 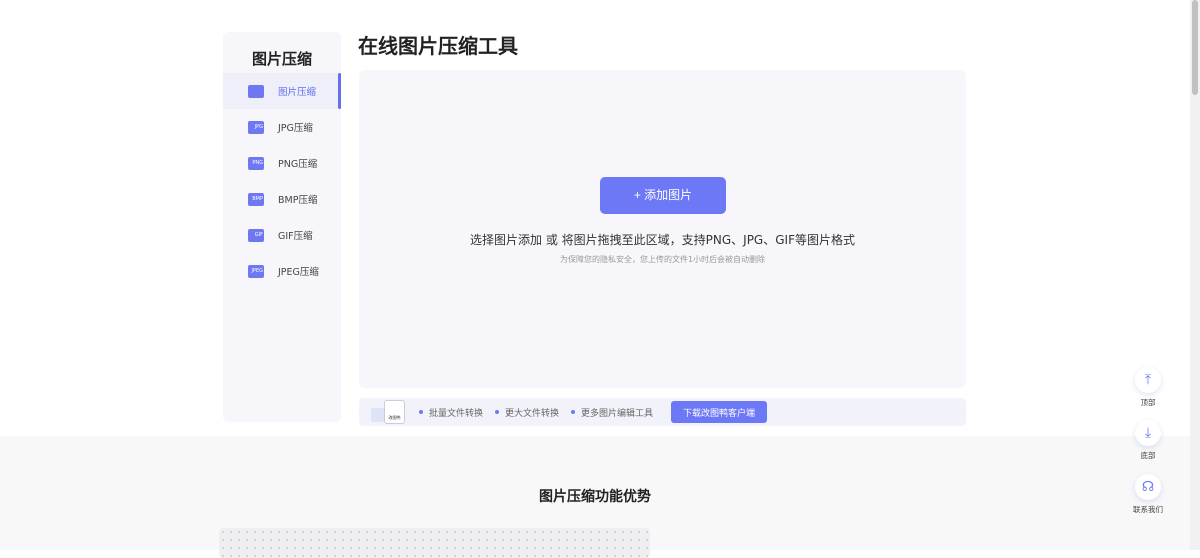 I want to click on image-icon, so click(x=256, y=91).